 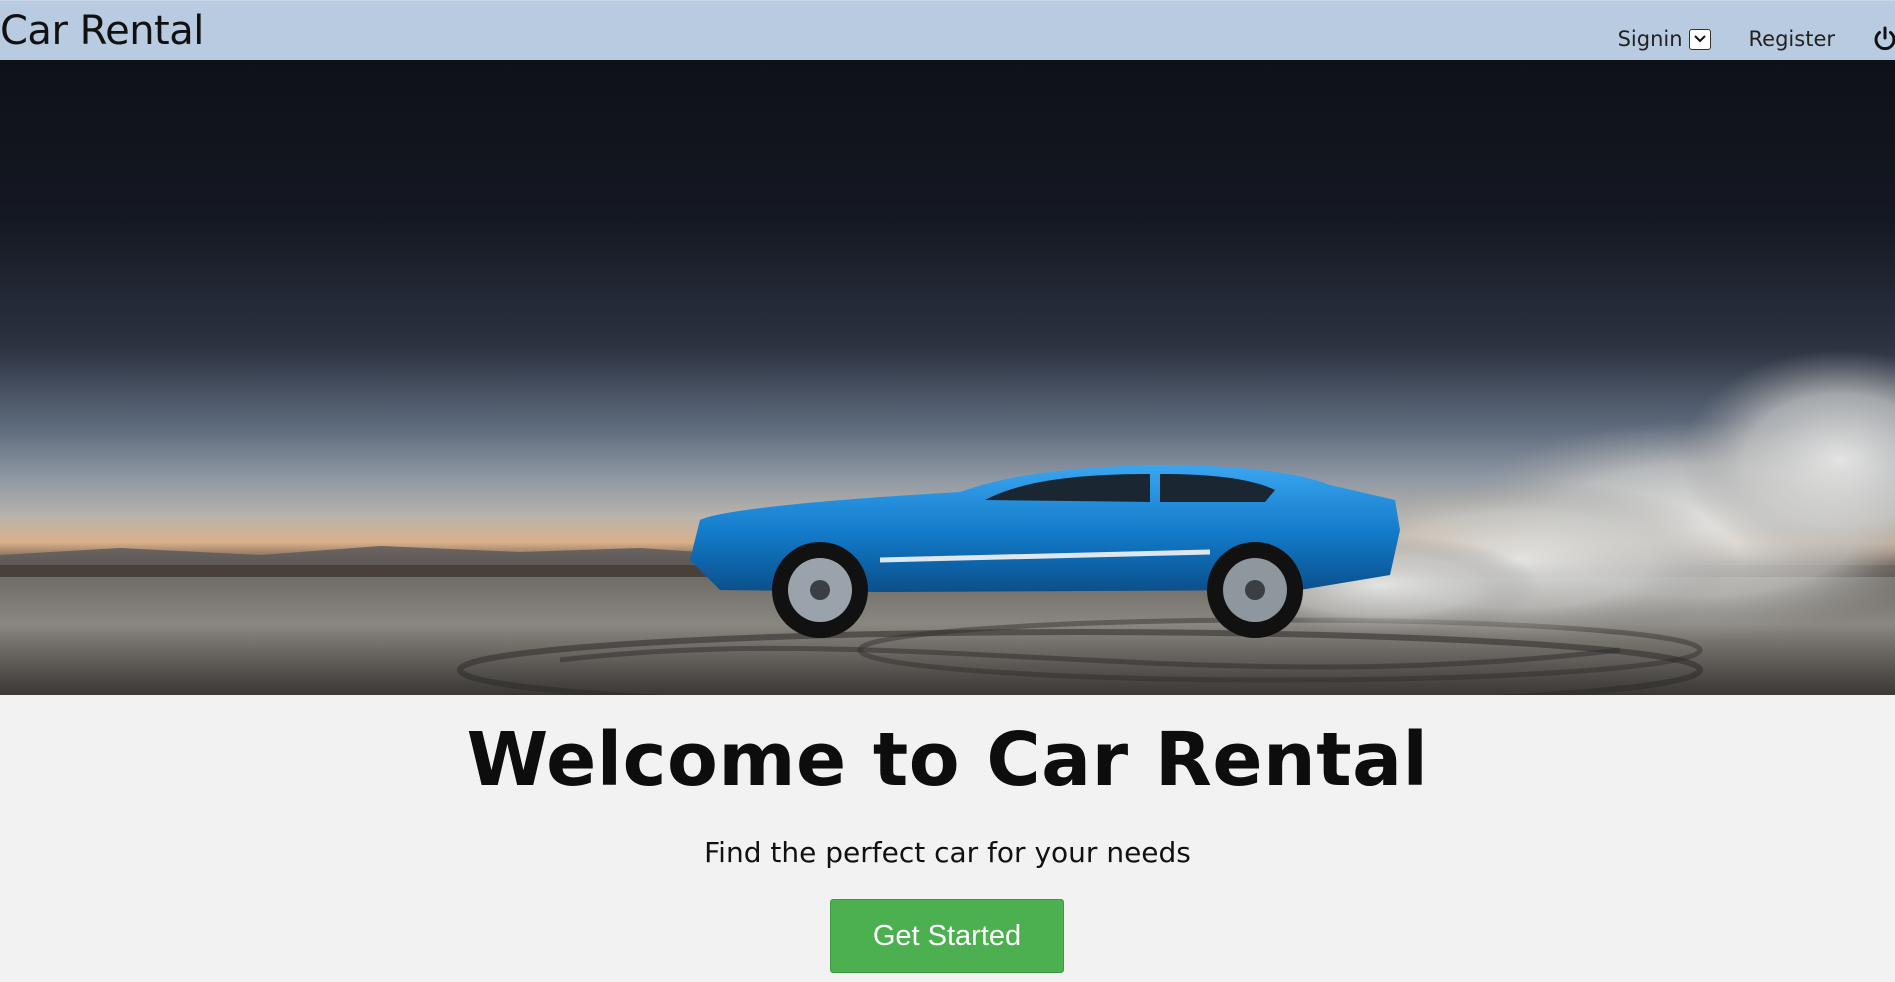 I want to click on page-subtitle: Find the perfect car for your needs, so click(x=947, y=852).